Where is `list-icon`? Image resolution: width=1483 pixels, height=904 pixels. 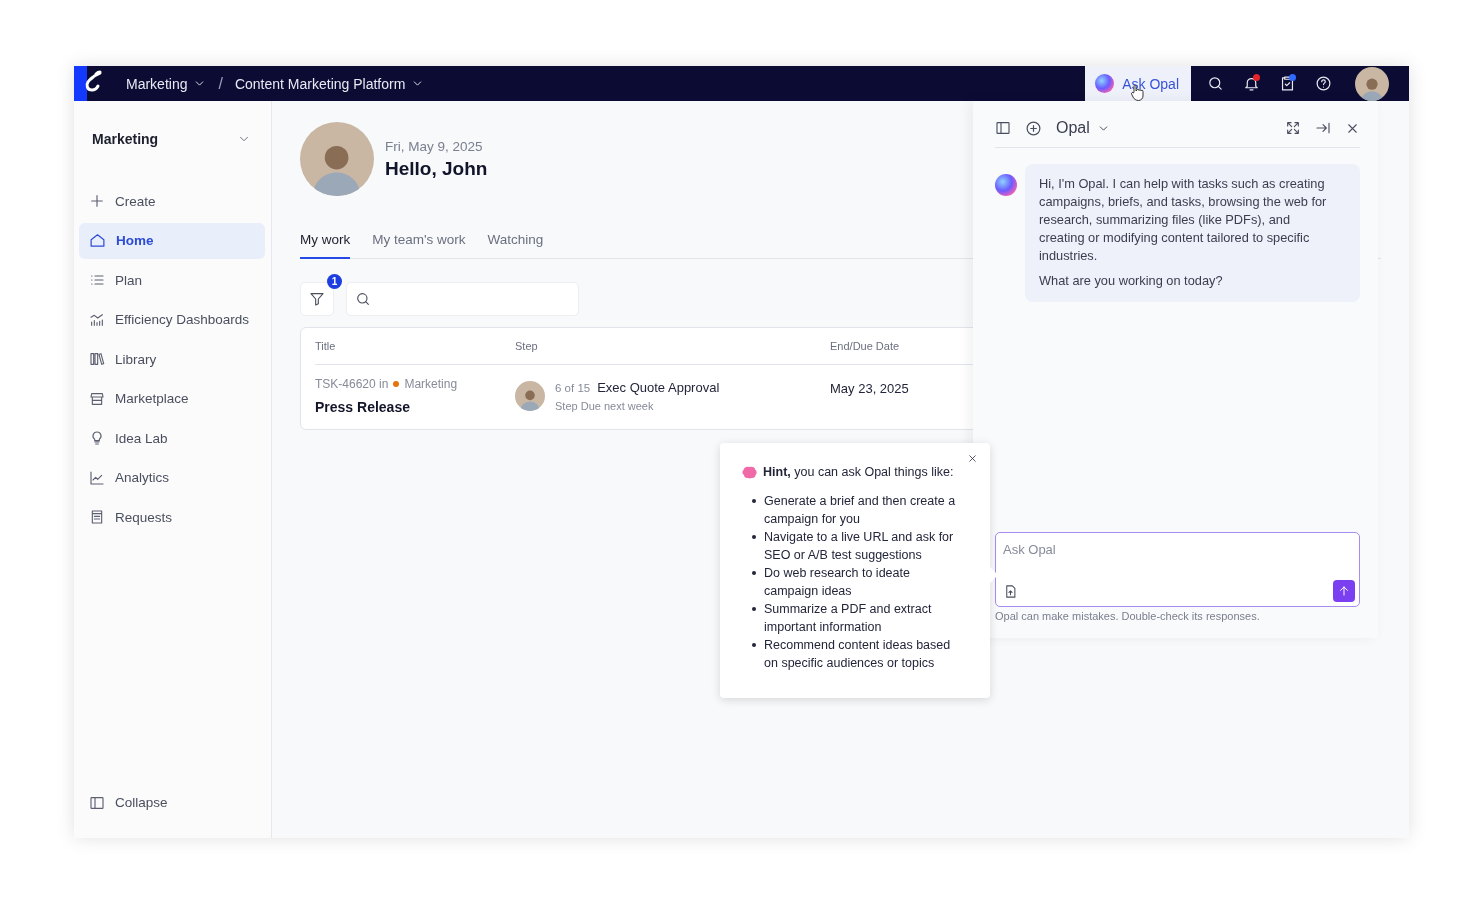
list-icon is located at coordinates (97, 280).